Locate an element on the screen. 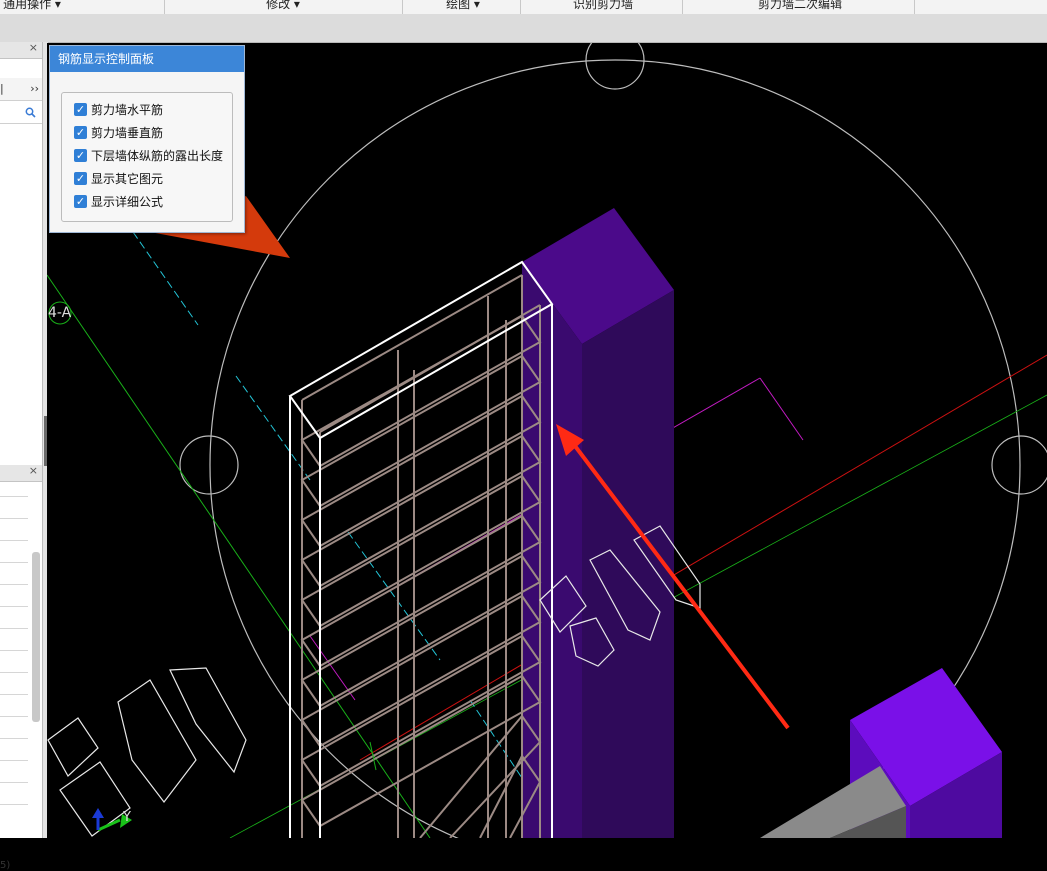  document-tab-strip is located at coordinates (523, 28).